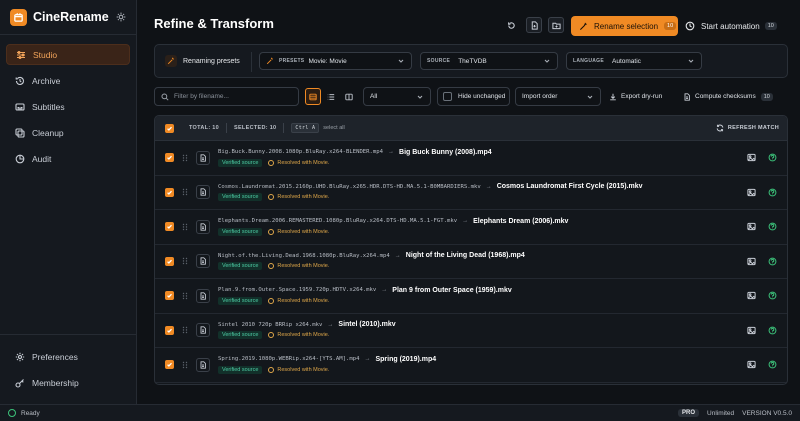  I want to click on sidebar-item-audit: Audit, so click(68, 158).